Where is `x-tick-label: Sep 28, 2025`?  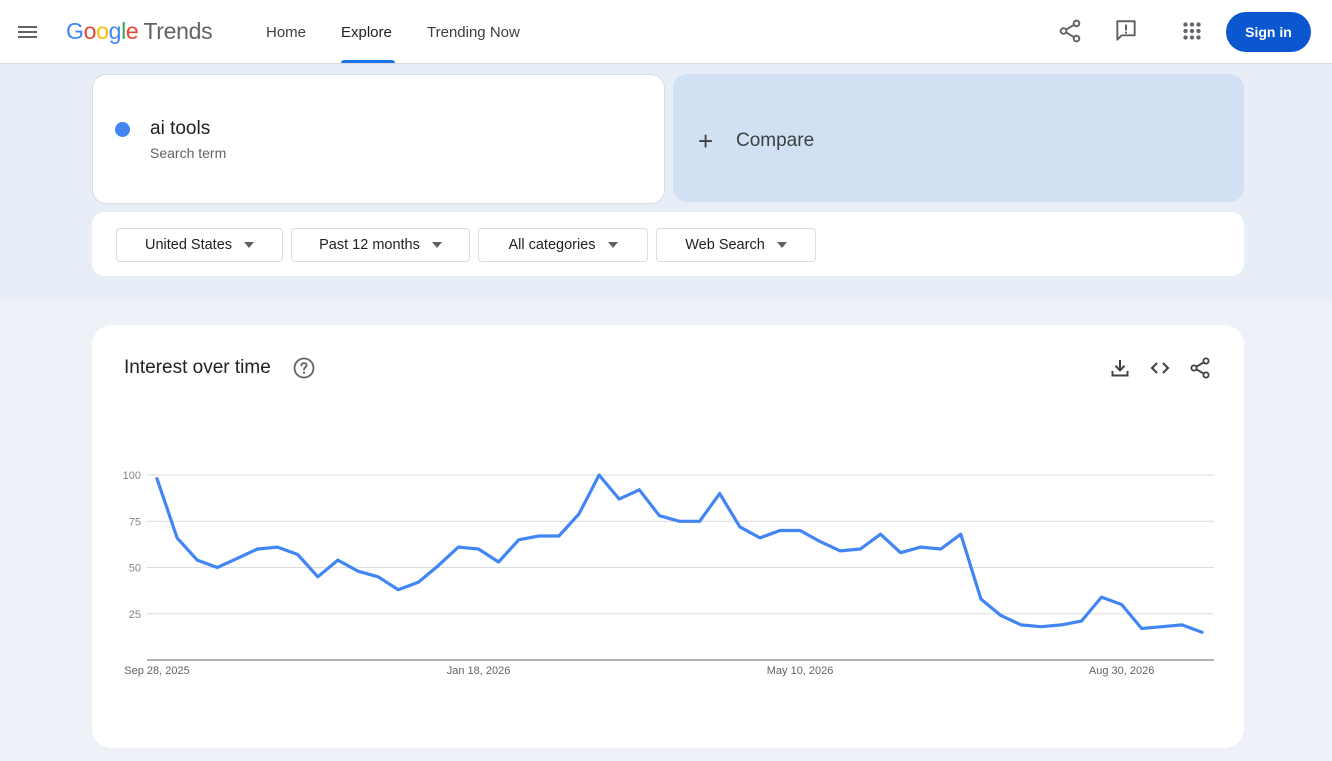 x-tick-label: Sep 28, 2025 is located at coordinates (156, 671).